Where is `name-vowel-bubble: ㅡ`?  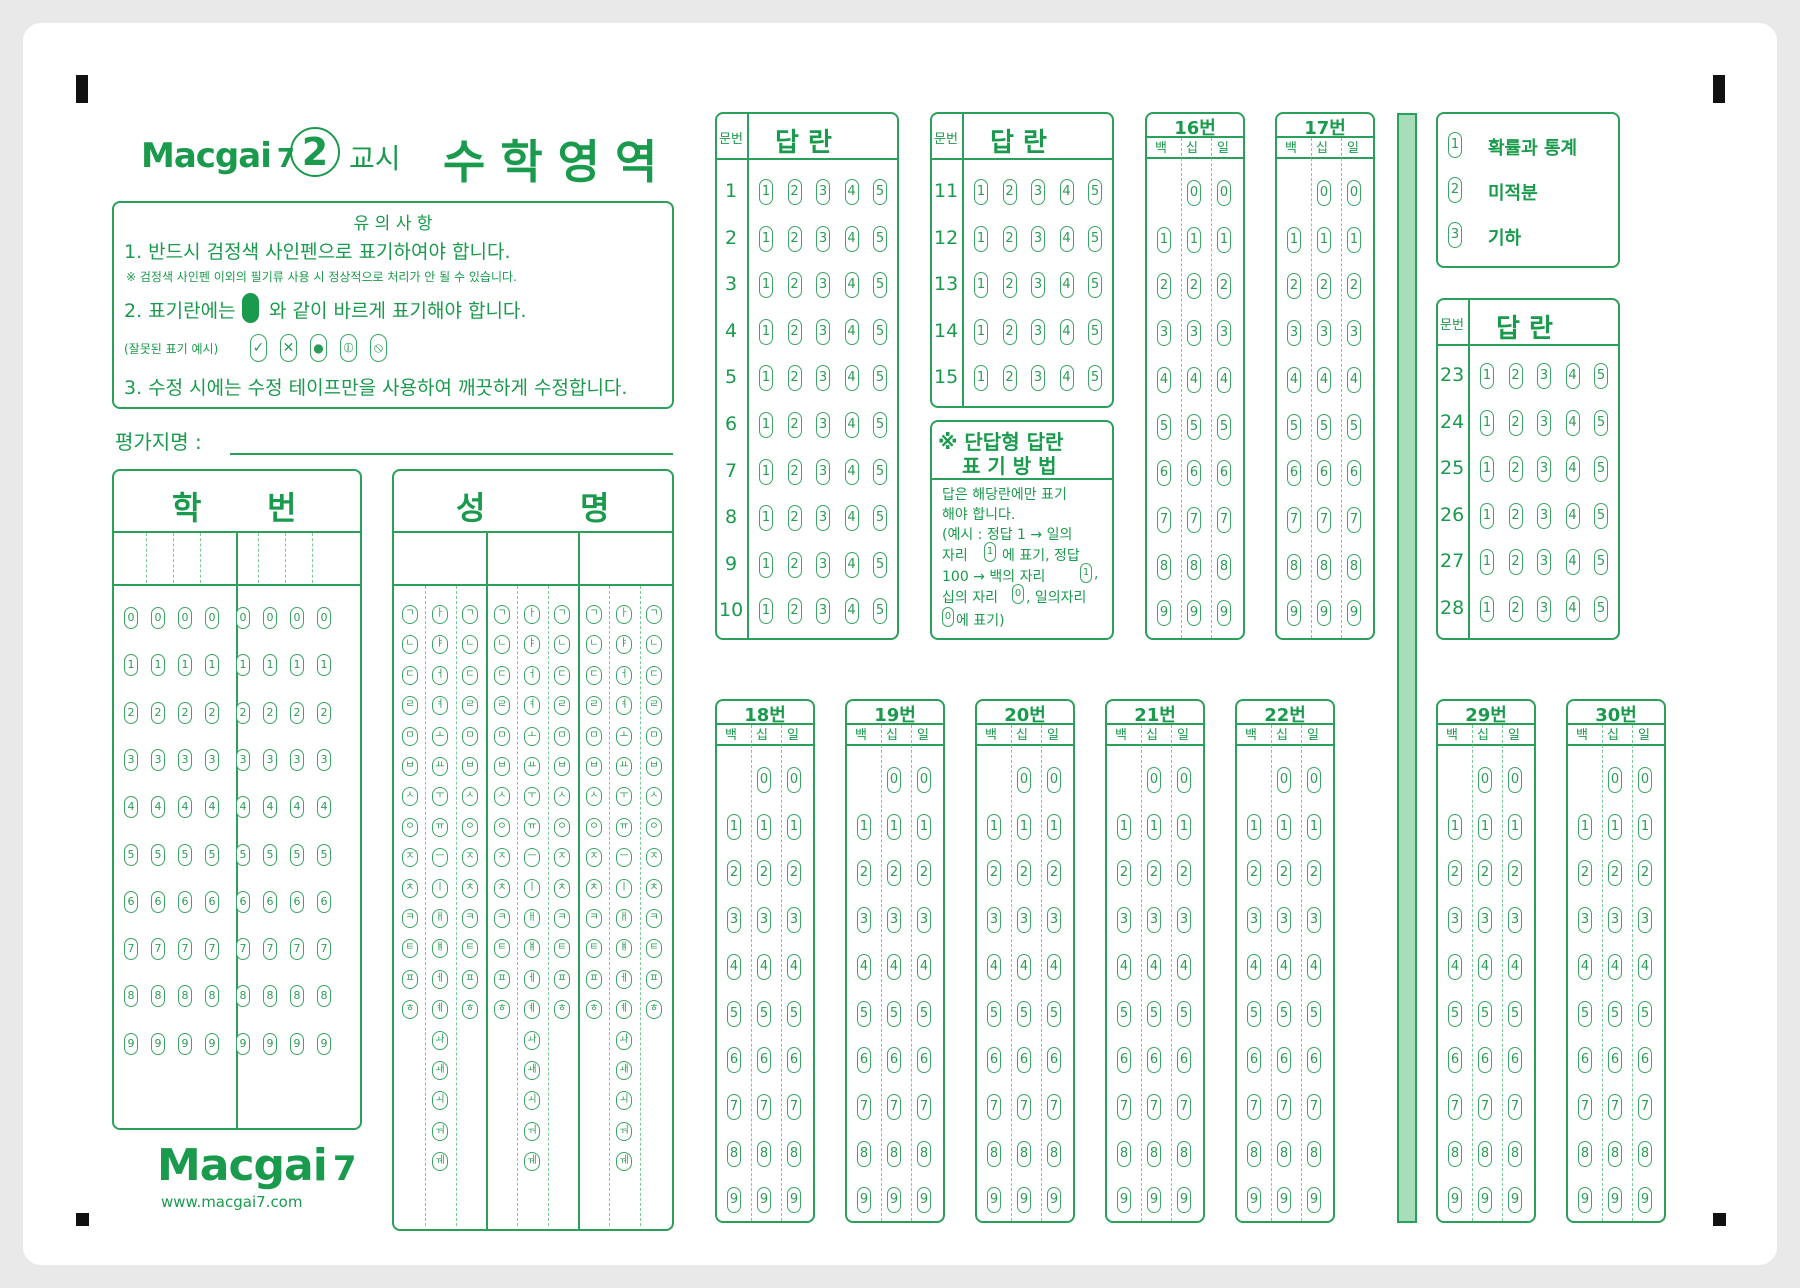
name-vowel-bubble: ㅡ is located at coordinates (440, 858).